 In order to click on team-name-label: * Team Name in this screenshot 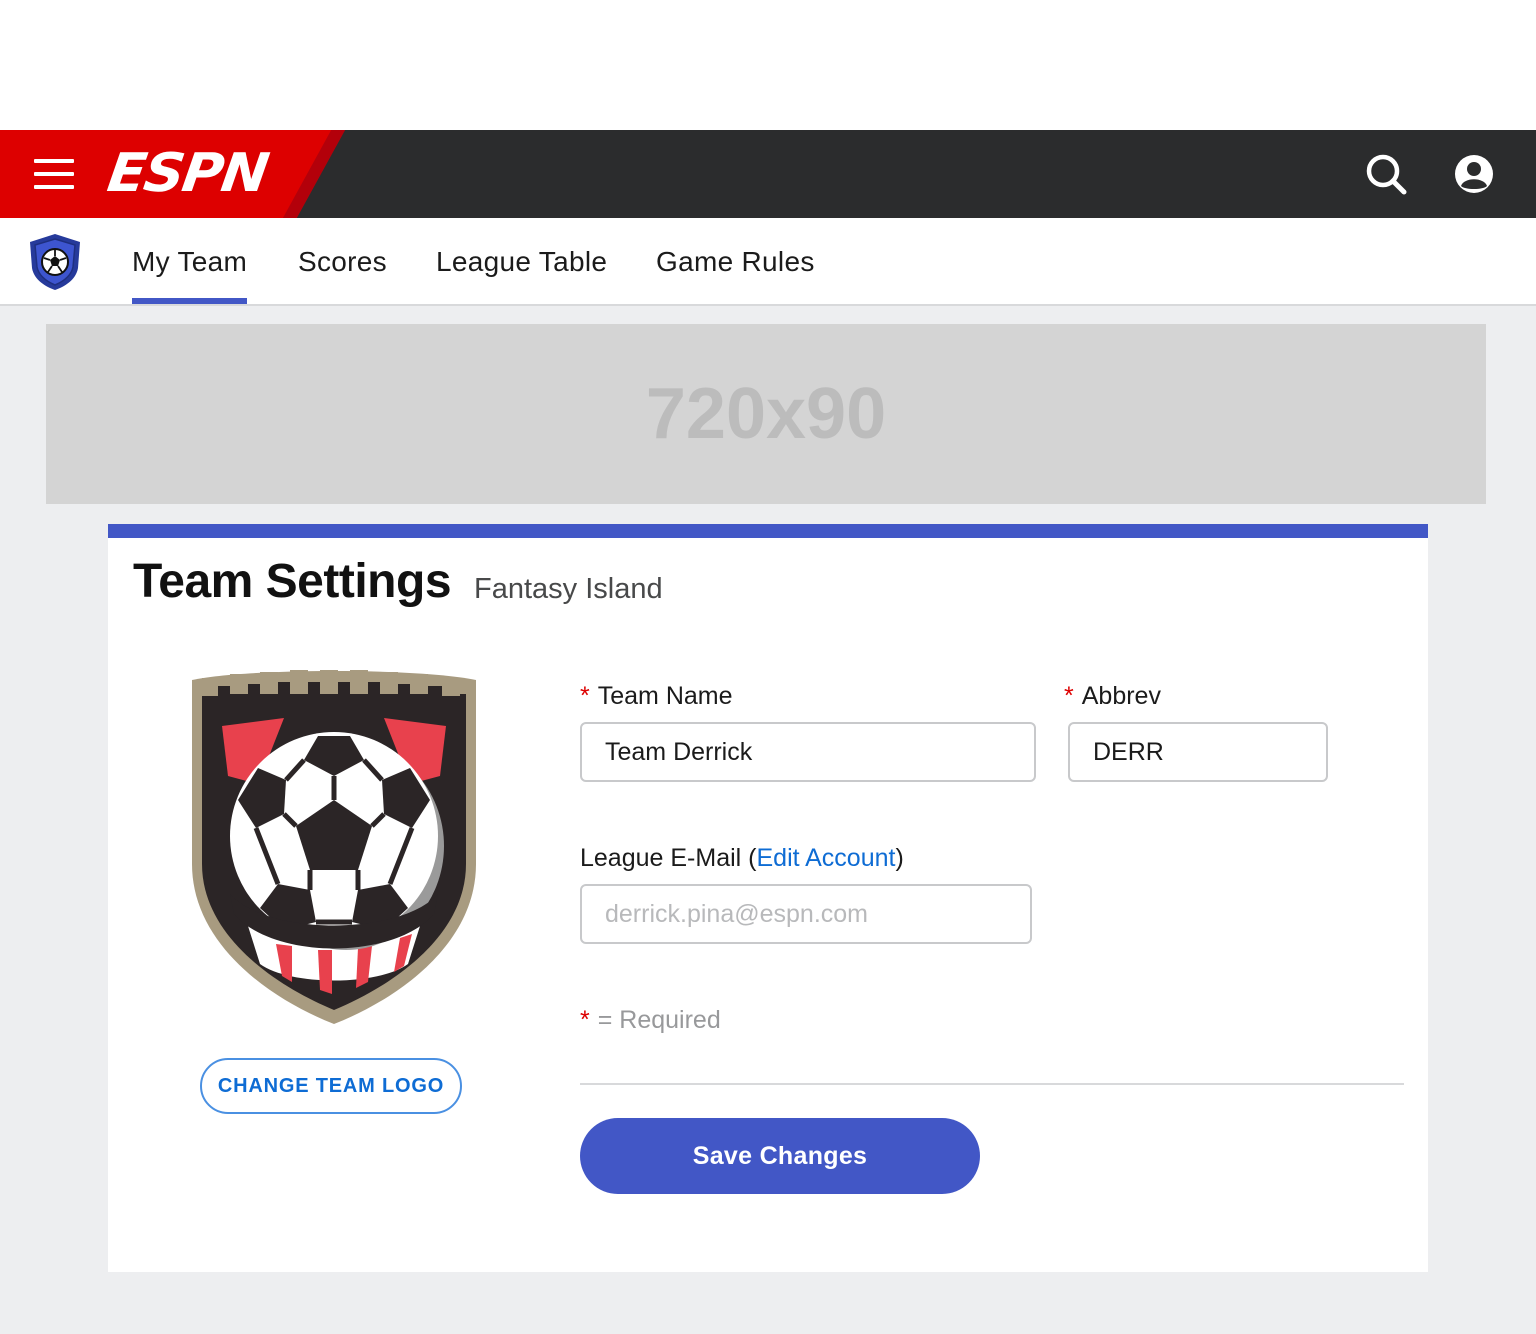, I will do `click(656, 696)`.